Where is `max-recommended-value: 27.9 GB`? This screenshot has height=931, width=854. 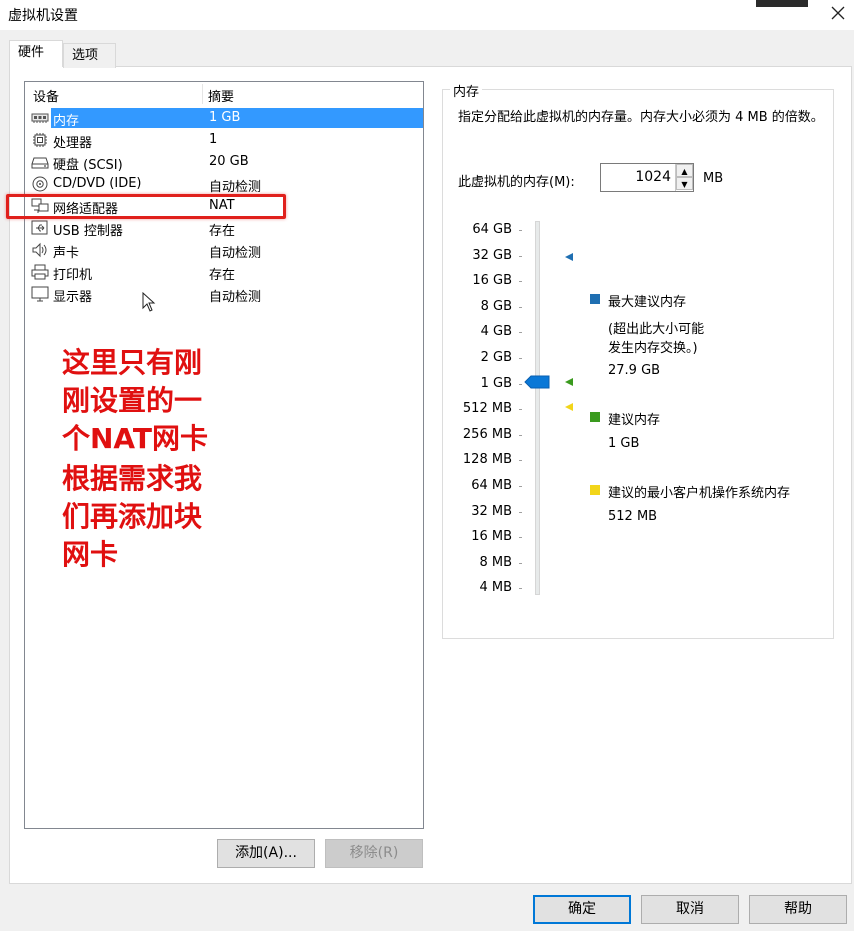
max-recommended-value: 27.9 GB is located at coordinates (634, 370).